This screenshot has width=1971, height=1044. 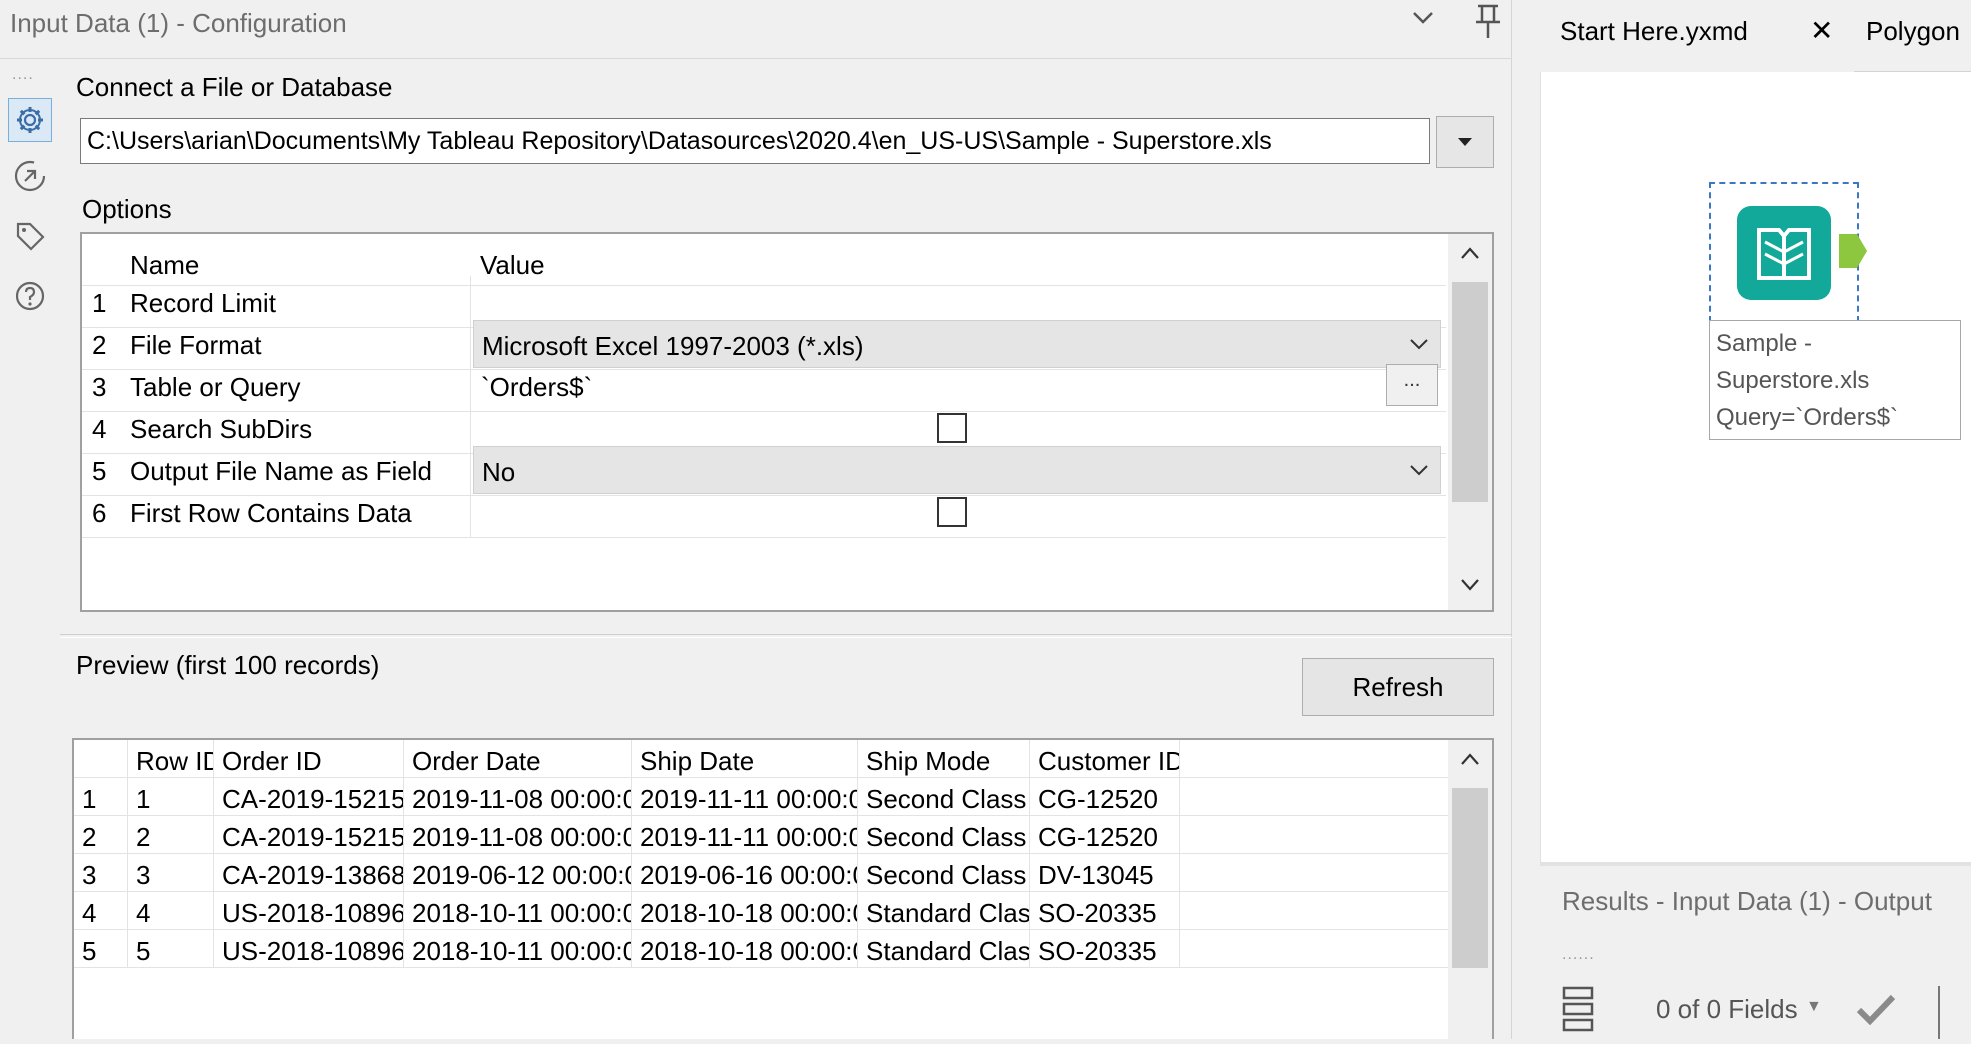 I want to click on table-cell: 2019-06-16 00:00:00, so click(x=745, y=873).